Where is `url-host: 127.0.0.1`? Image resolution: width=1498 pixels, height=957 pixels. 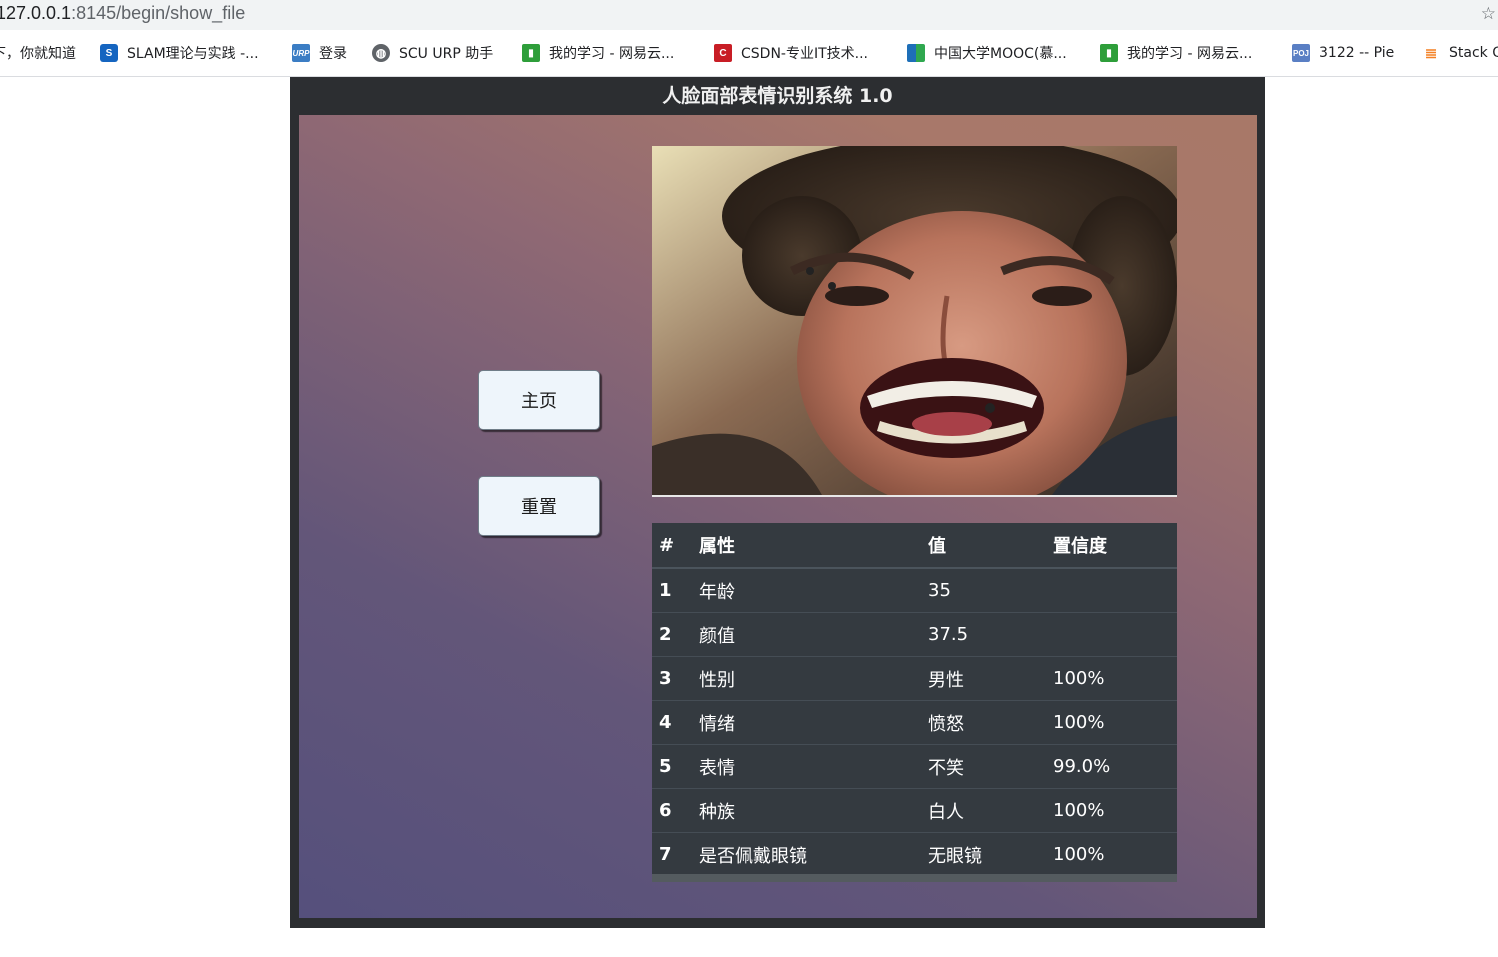 url-host: 127.0.0.1 is located at coordinates (36, 13).